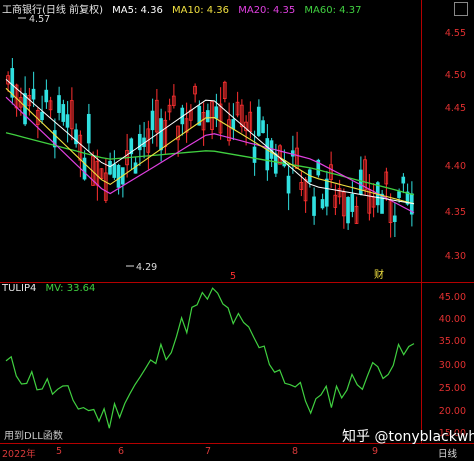 This screenshot has width=474, height=461. I want to click on period-label: 日线, so click(447, 453).